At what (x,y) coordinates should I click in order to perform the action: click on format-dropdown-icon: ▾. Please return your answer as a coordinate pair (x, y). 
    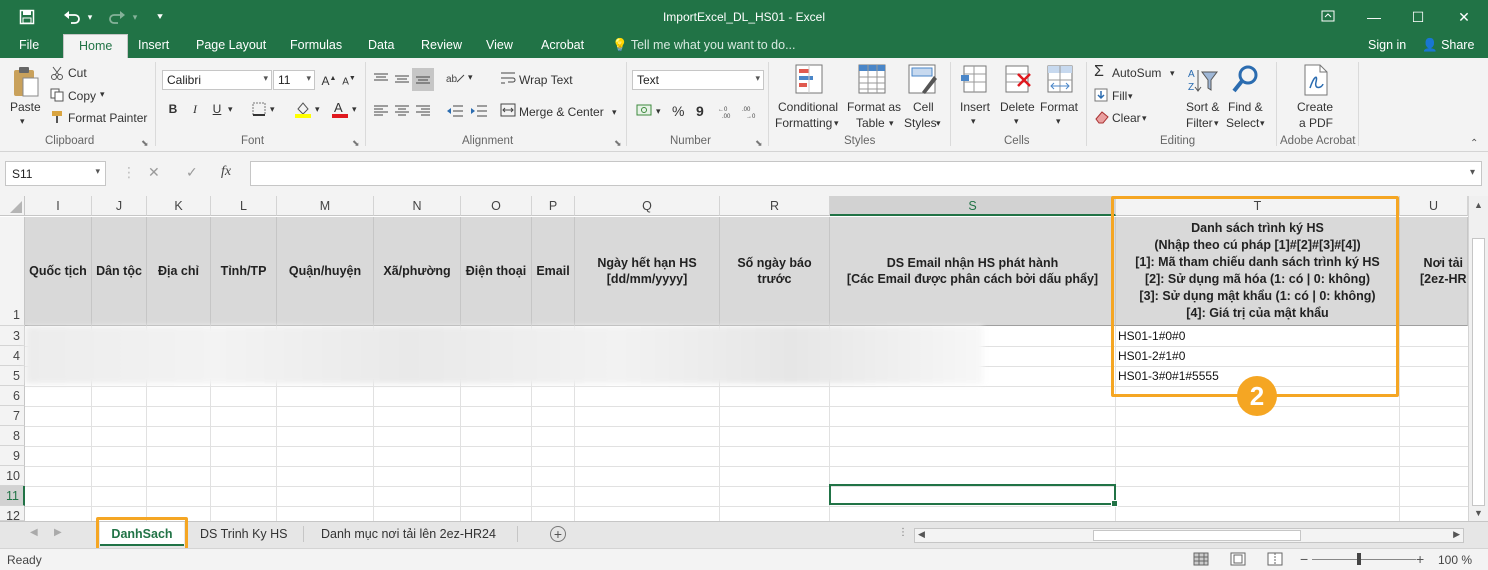
    Looking at the image, I should click on (1058, 121).